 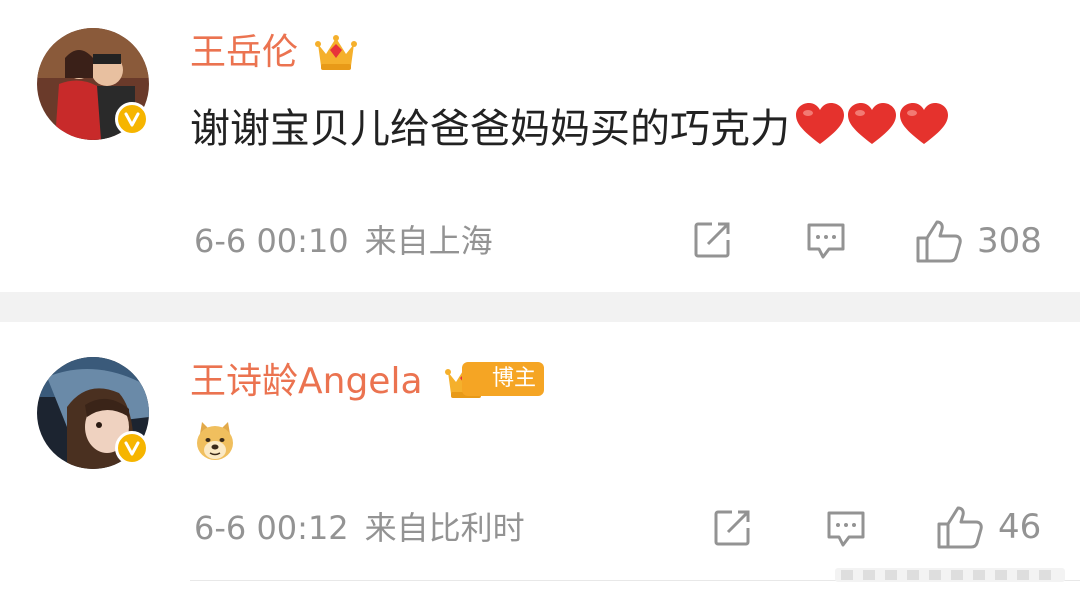 I want to click on like-button: 308, so click(x=978, y=241).